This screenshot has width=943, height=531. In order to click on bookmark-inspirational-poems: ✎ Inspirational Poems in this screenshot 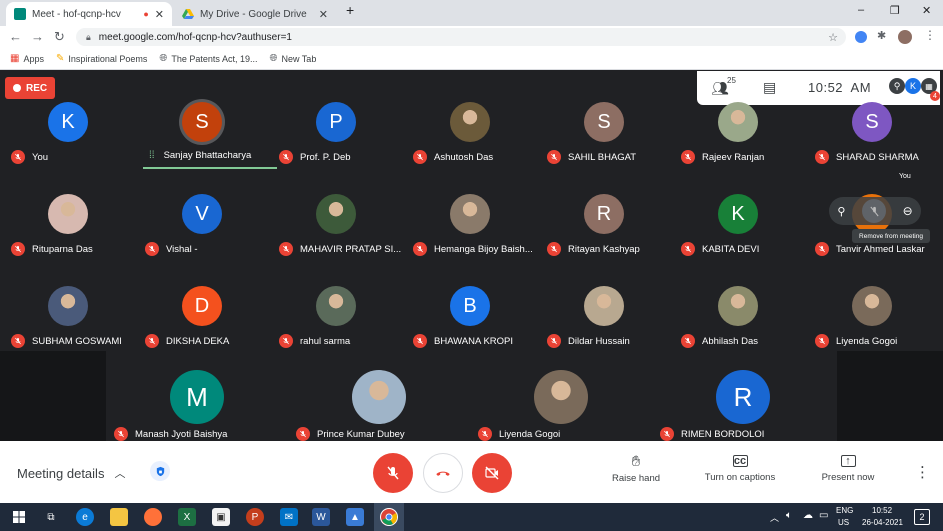, I will do `click(101, 58)`.